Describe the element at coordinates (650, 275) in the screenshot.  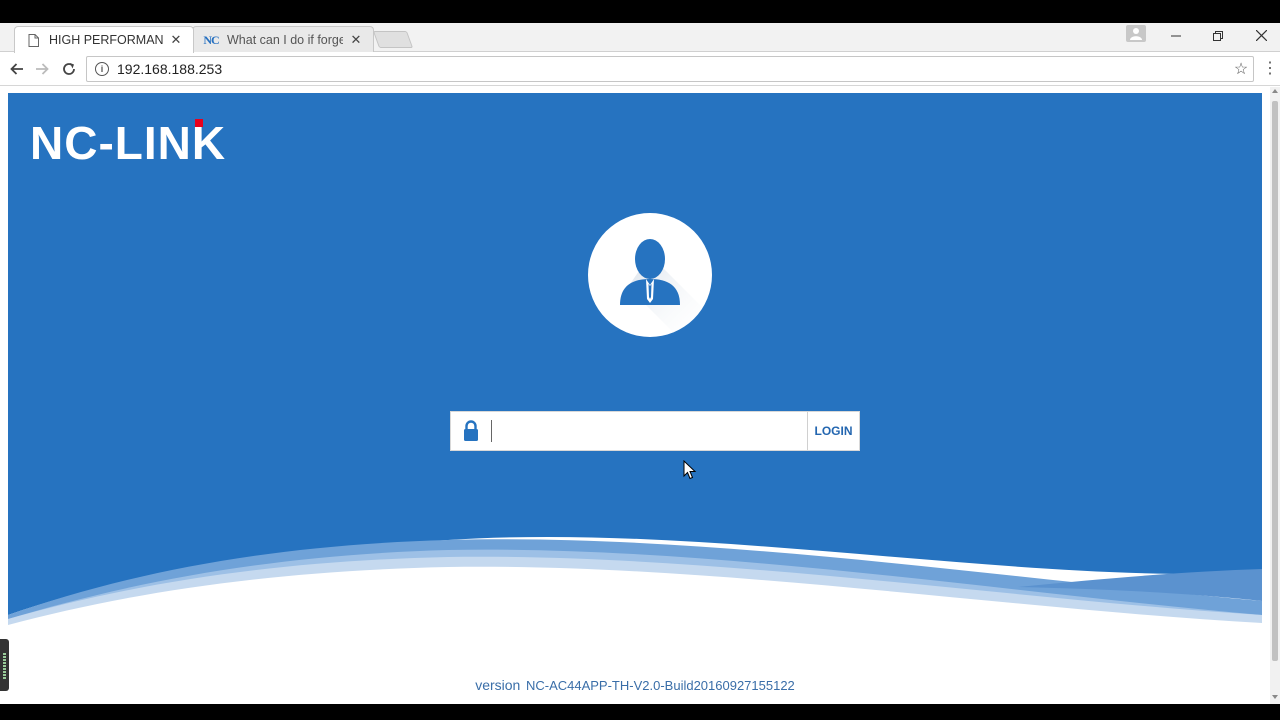
I see `user-avatar-icon` at that location.